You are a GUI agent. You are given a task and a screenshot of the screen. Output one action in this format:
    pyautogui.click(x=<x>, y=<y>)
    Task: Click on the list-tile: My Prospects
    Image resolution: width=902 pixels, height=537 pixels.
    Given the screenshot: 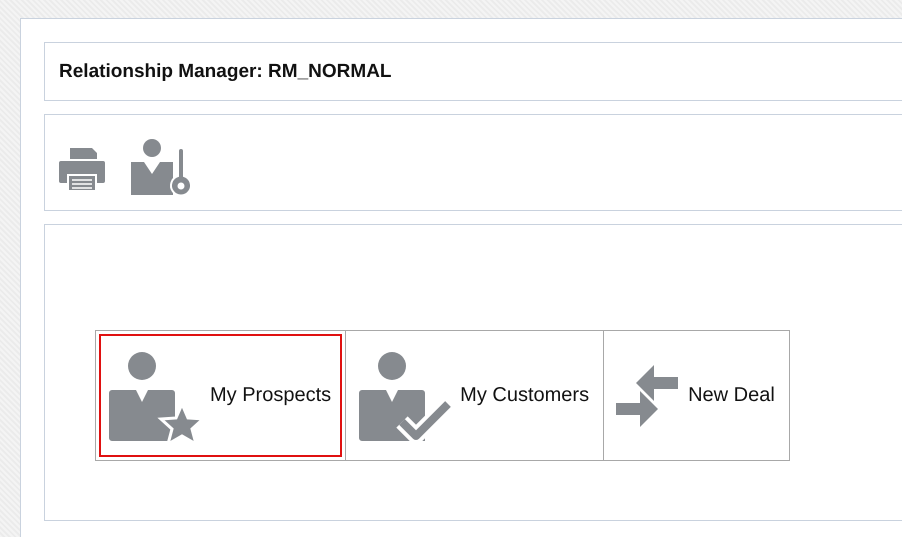 What is the action you would take?
    pyautogui.click(x=220, y=395)
    